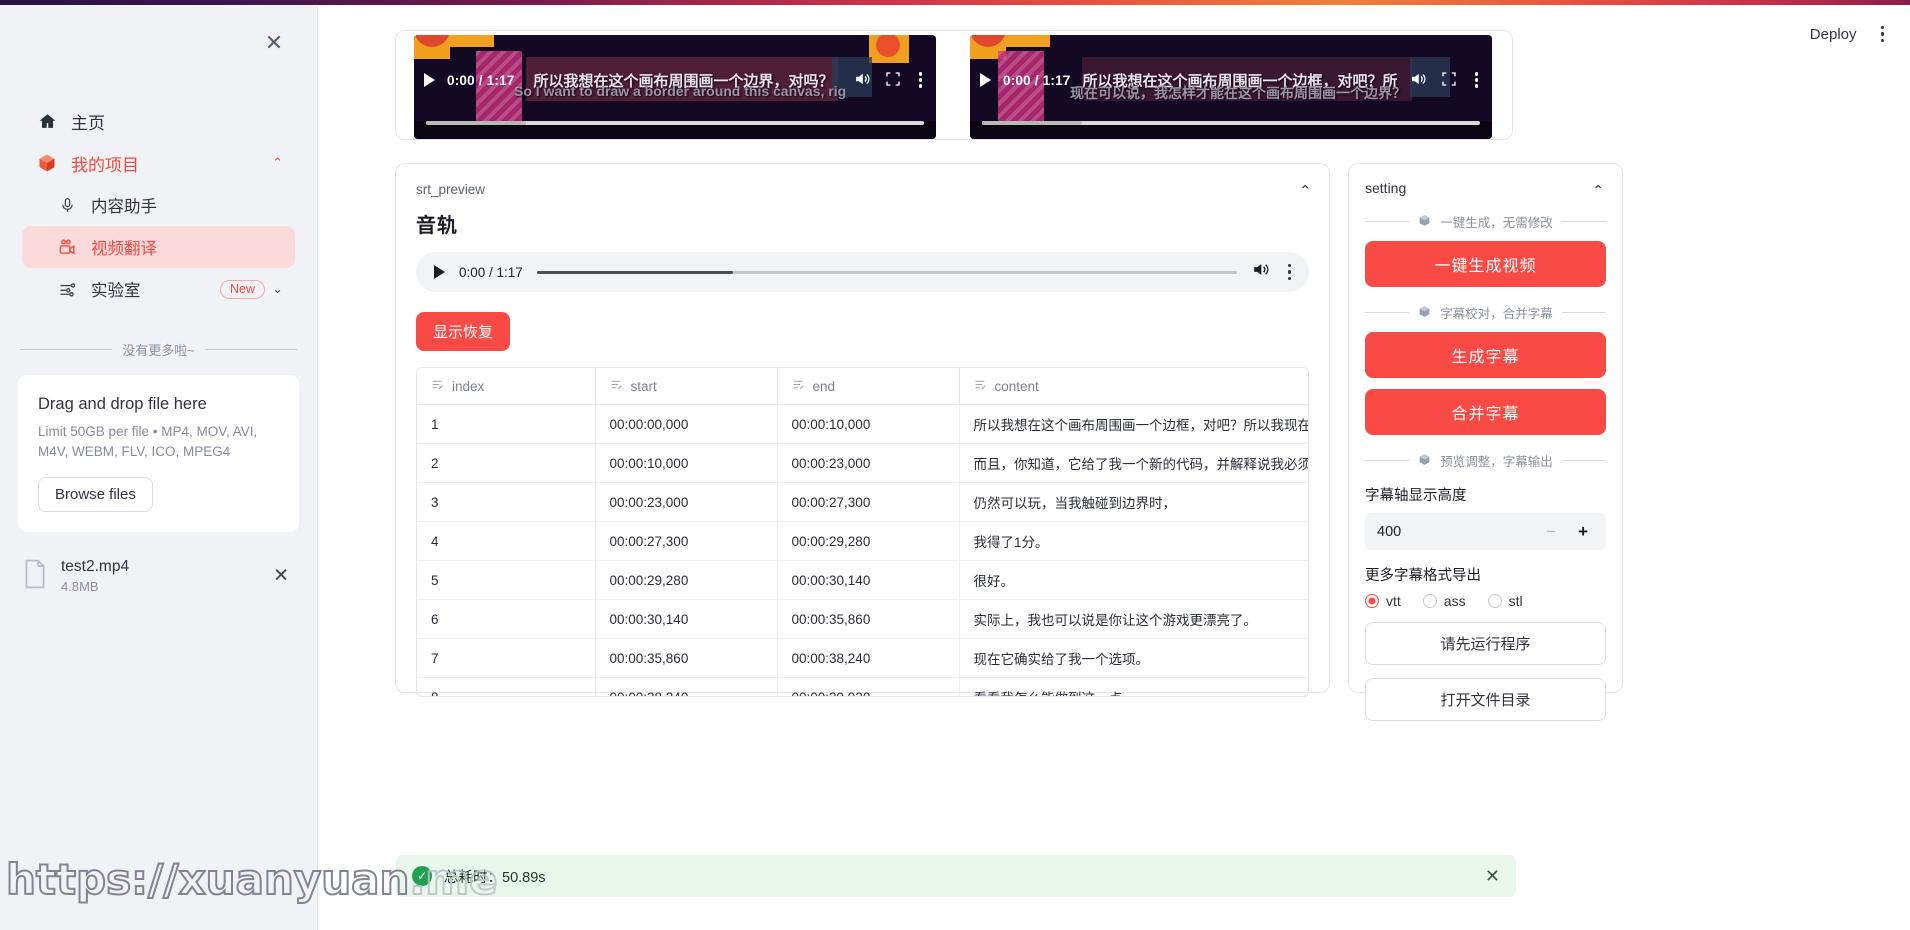  Describe the element at coordinates (886, 272) in the screenshot. I see `audio-progress-bar` at that location.